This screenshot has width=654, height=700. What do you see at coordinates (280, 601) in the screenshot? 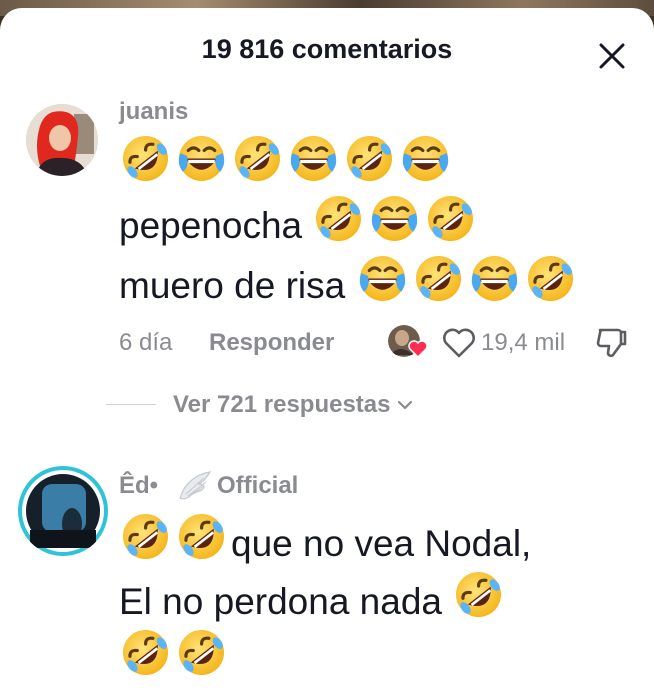
I see `comment-text: El no perdona nada` at bounding box center [280, 601].